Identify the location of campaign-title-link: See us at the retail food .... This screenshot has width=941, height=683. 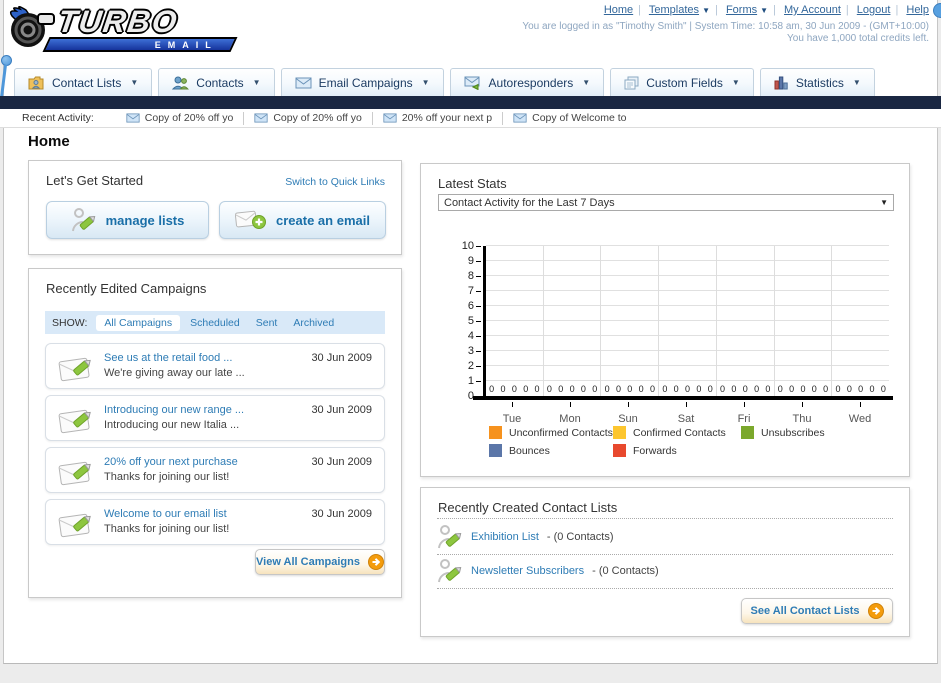
(168, 358).